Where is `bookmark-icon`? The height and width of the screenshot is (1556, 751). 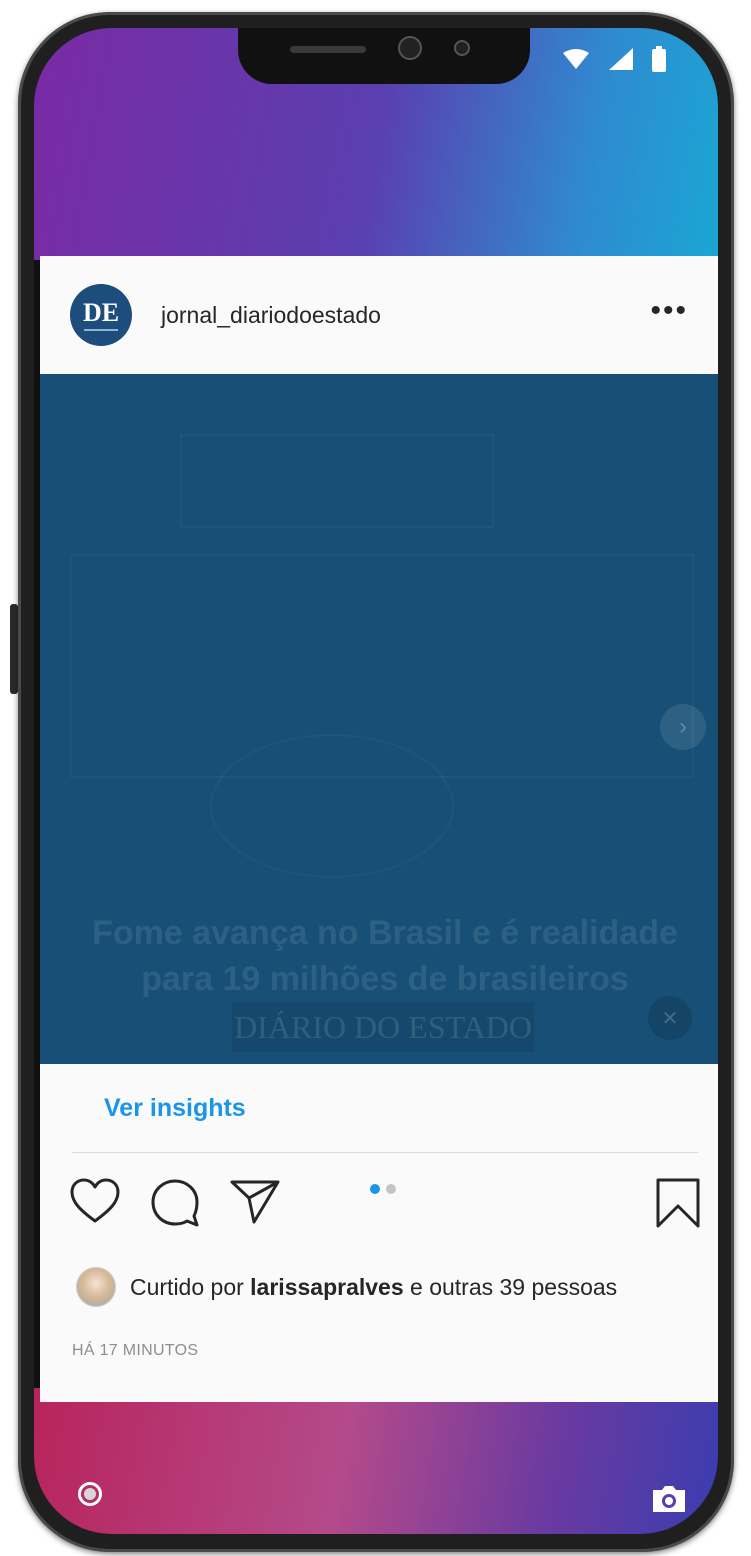
bookmark-icon is located at coordinates (678, 1203).